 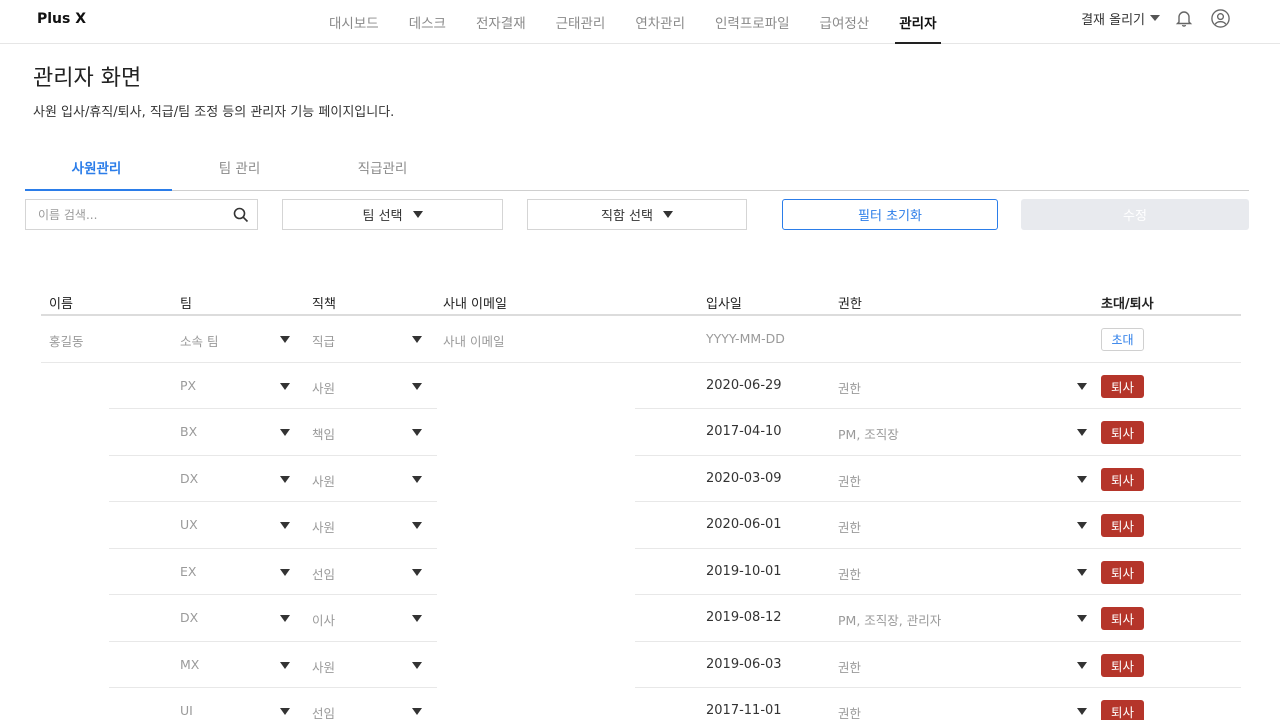 What do you see at coordinates (917, 22) in the screenshot?
I see `nav-item-admin: 관리자` at bounding box center [917, 22].